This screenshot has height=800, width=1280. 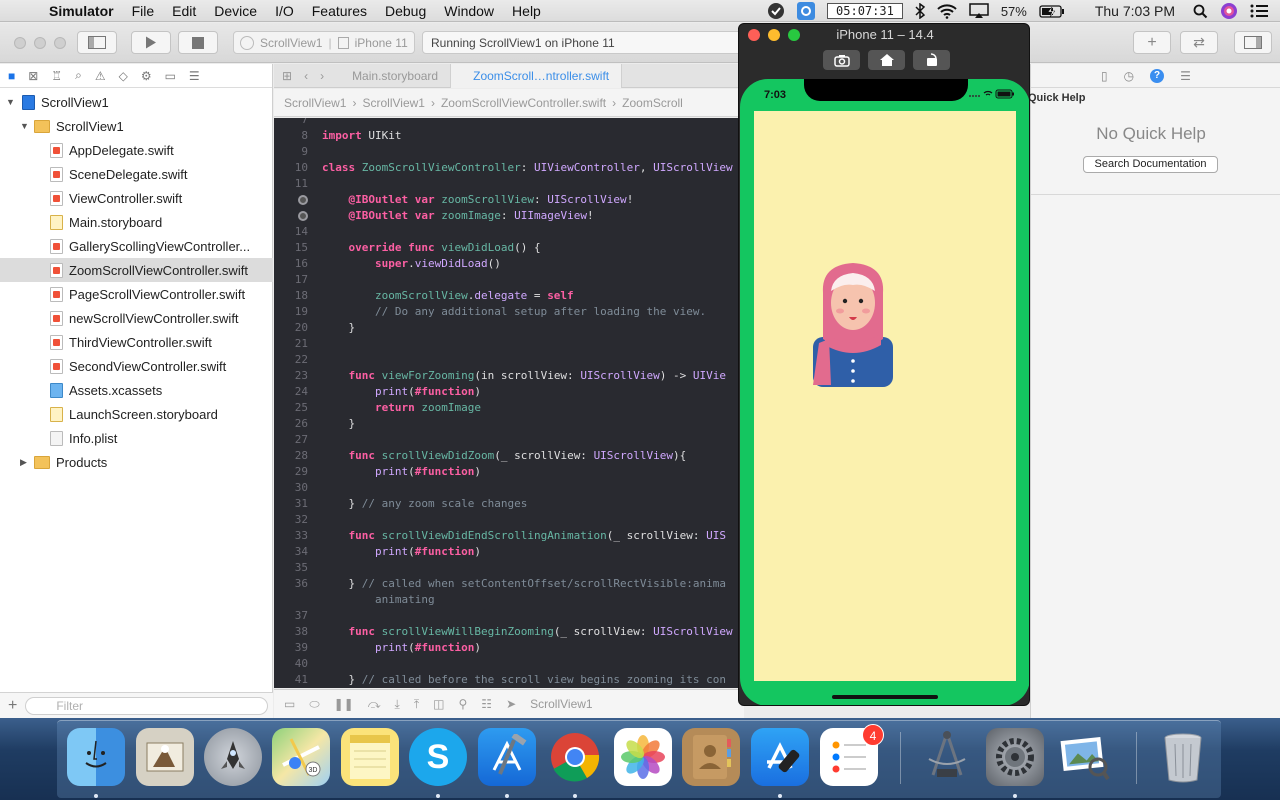 I want to click on tree-row-file: Assets.xcassets, so click(x=136, y=390).